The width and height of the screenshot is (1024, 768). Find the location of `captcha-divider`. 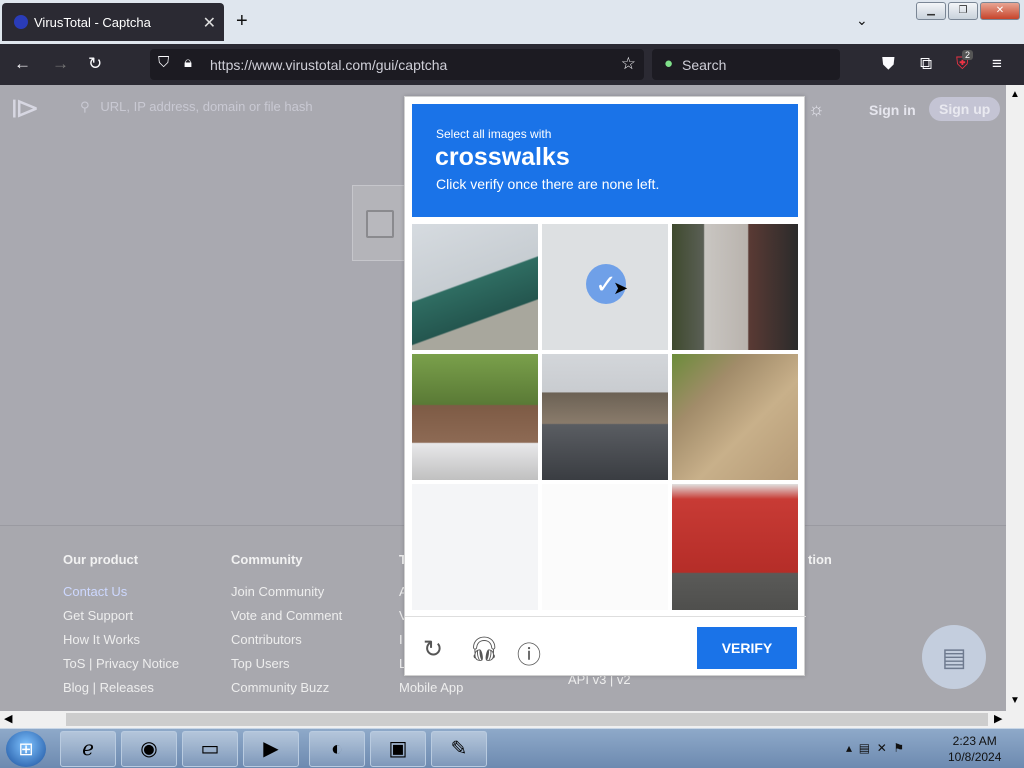

captcha-divider is located at coordinates (605, 616).